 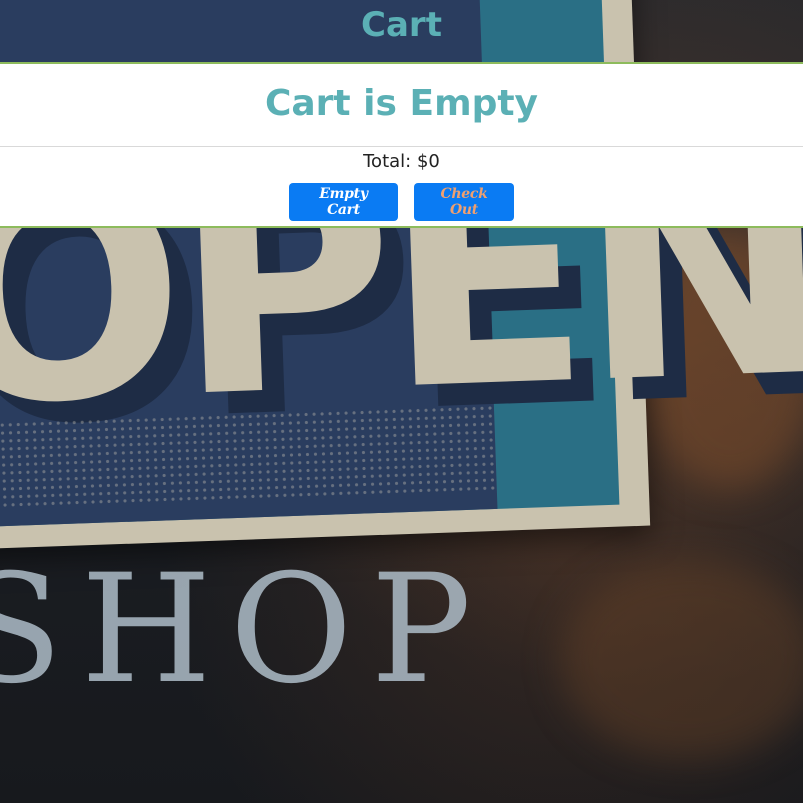 I want to click on open-sign-dot-pattern, so click(x=248, y=458).